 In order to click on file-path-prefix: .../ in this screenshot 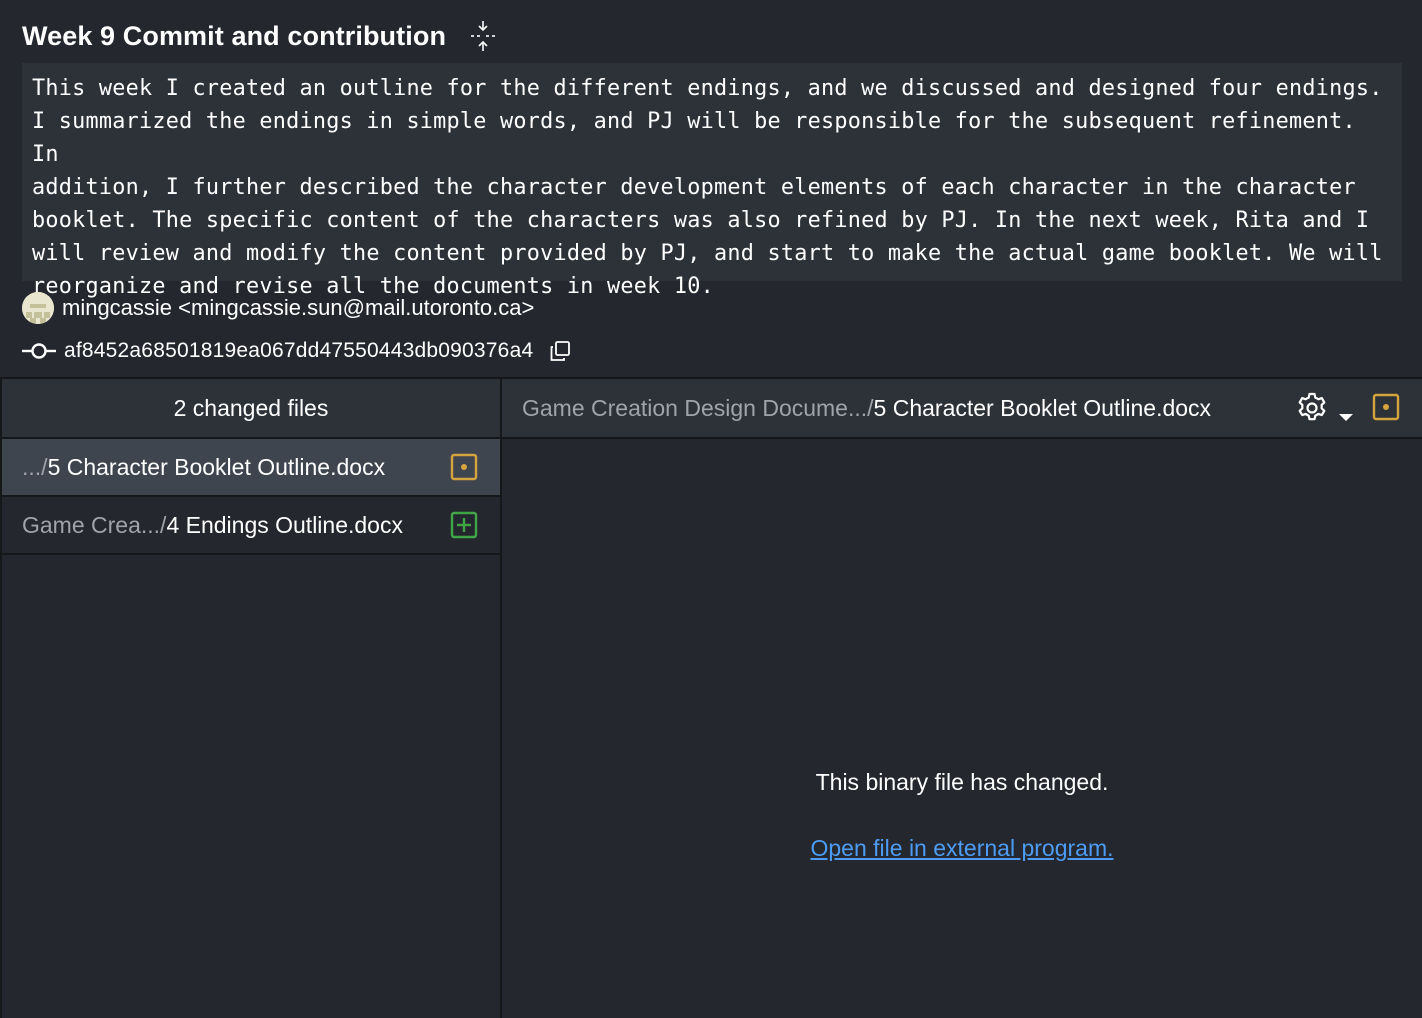, I will do `click(35, 466)`.